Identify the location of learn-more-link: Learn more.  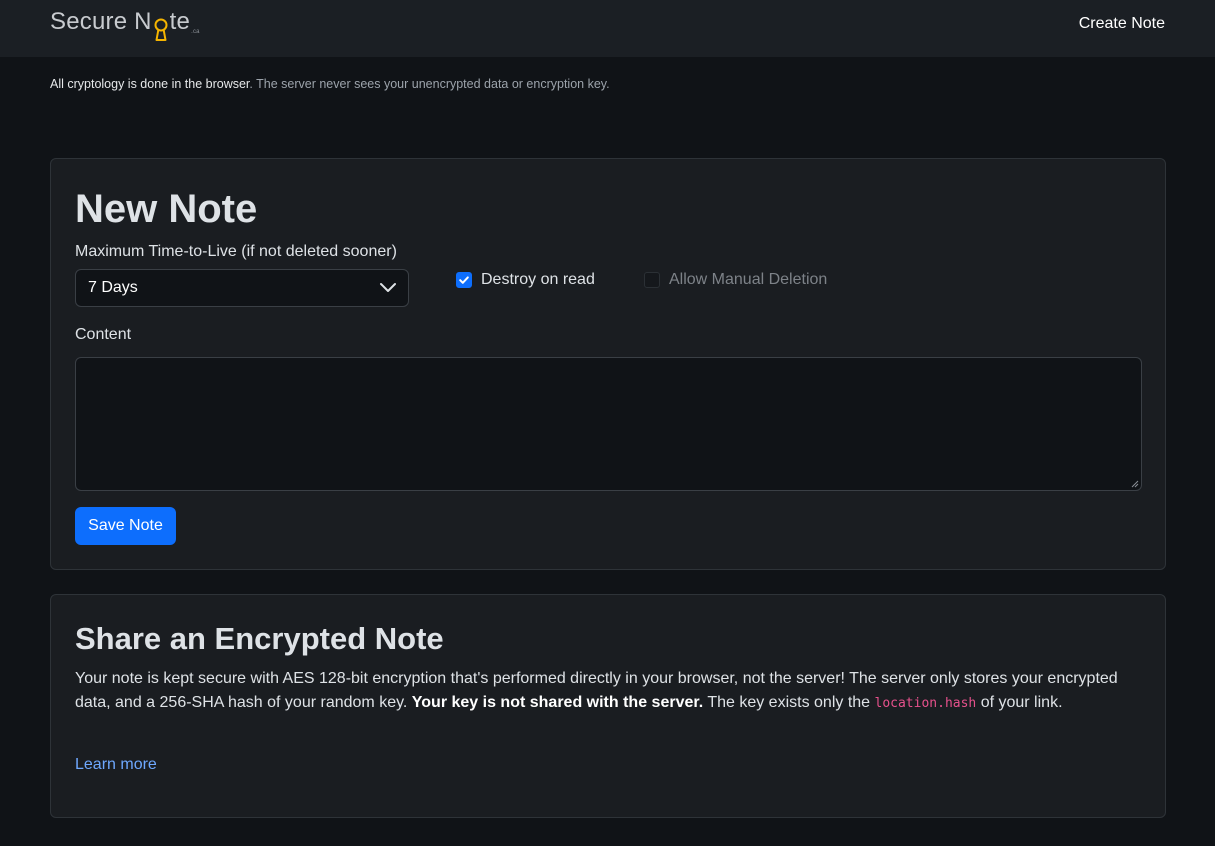
(116, 765).